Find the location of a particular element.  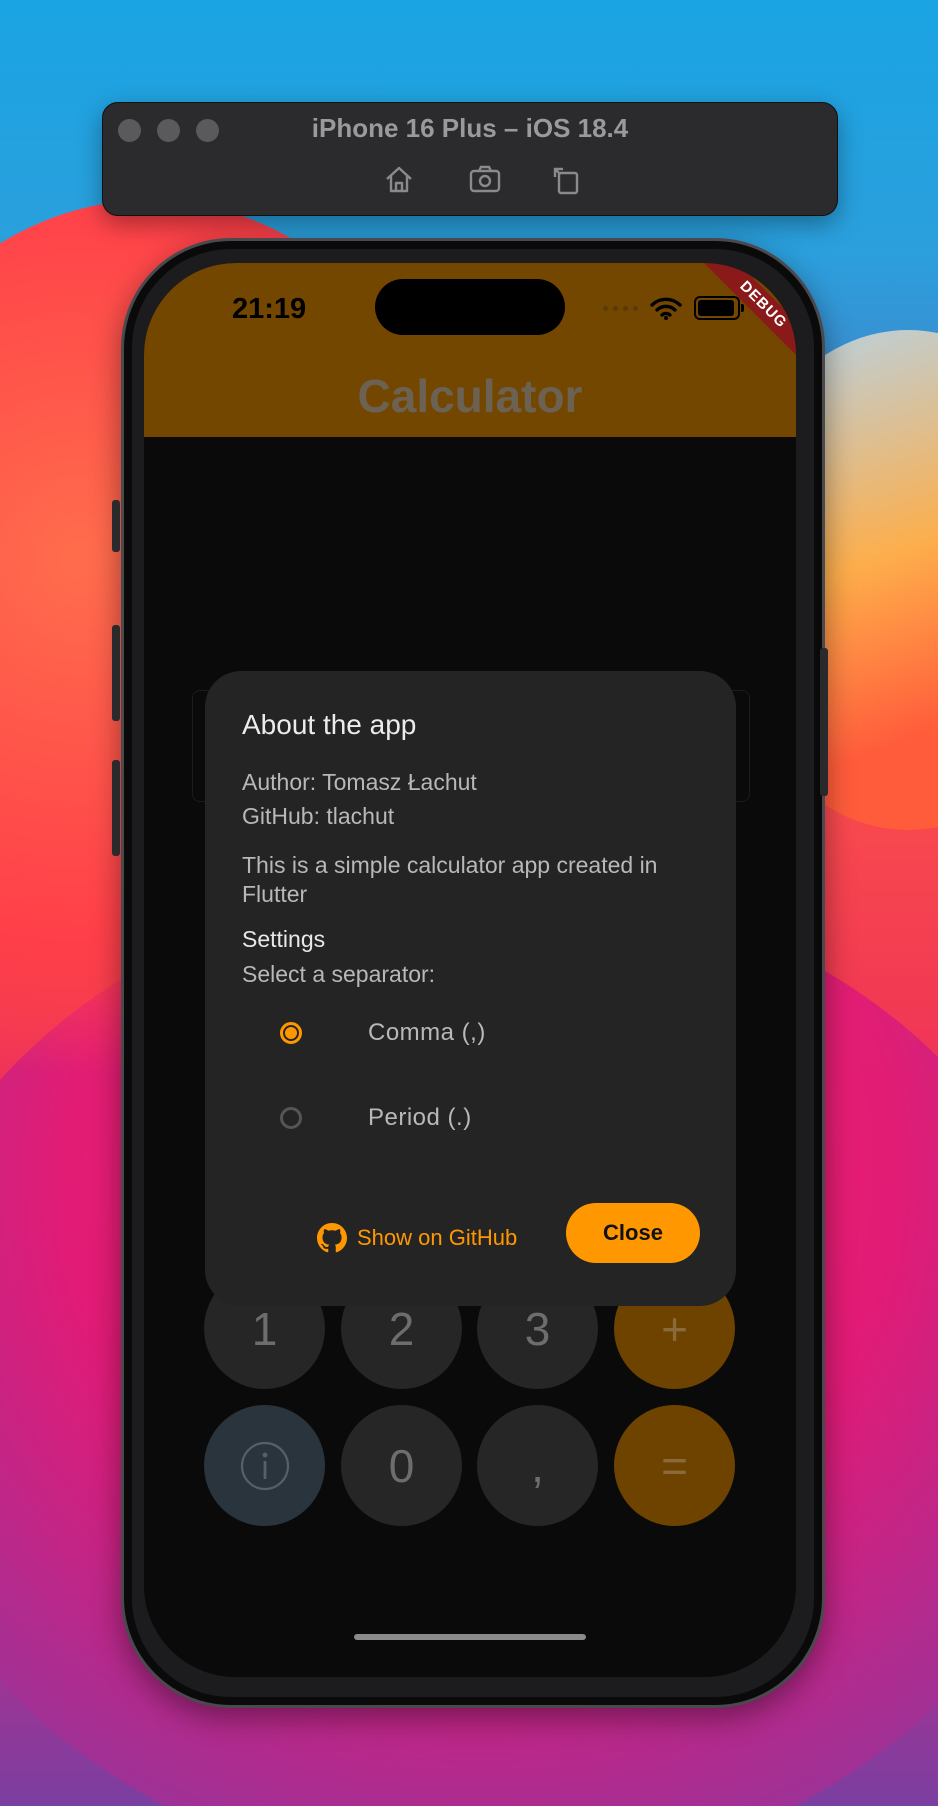

info-icon is located at coordinates (264, 1465).